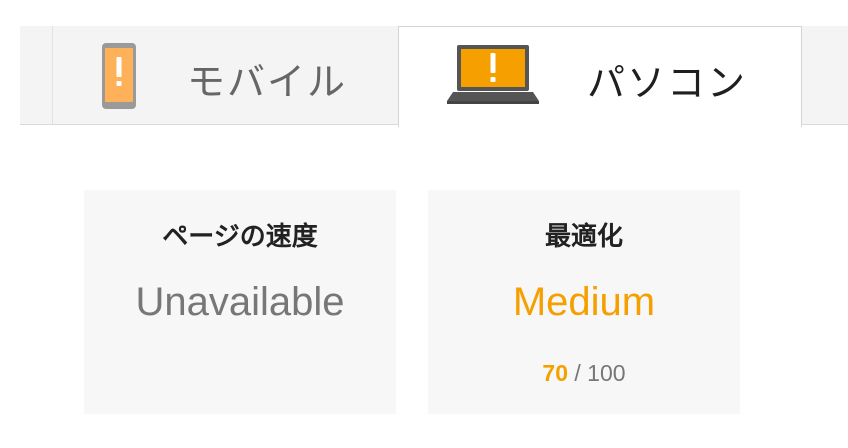  Describe the element at coordinates (555, 373) in the screenshot. I see `optimization-score-number: 70` at that location.